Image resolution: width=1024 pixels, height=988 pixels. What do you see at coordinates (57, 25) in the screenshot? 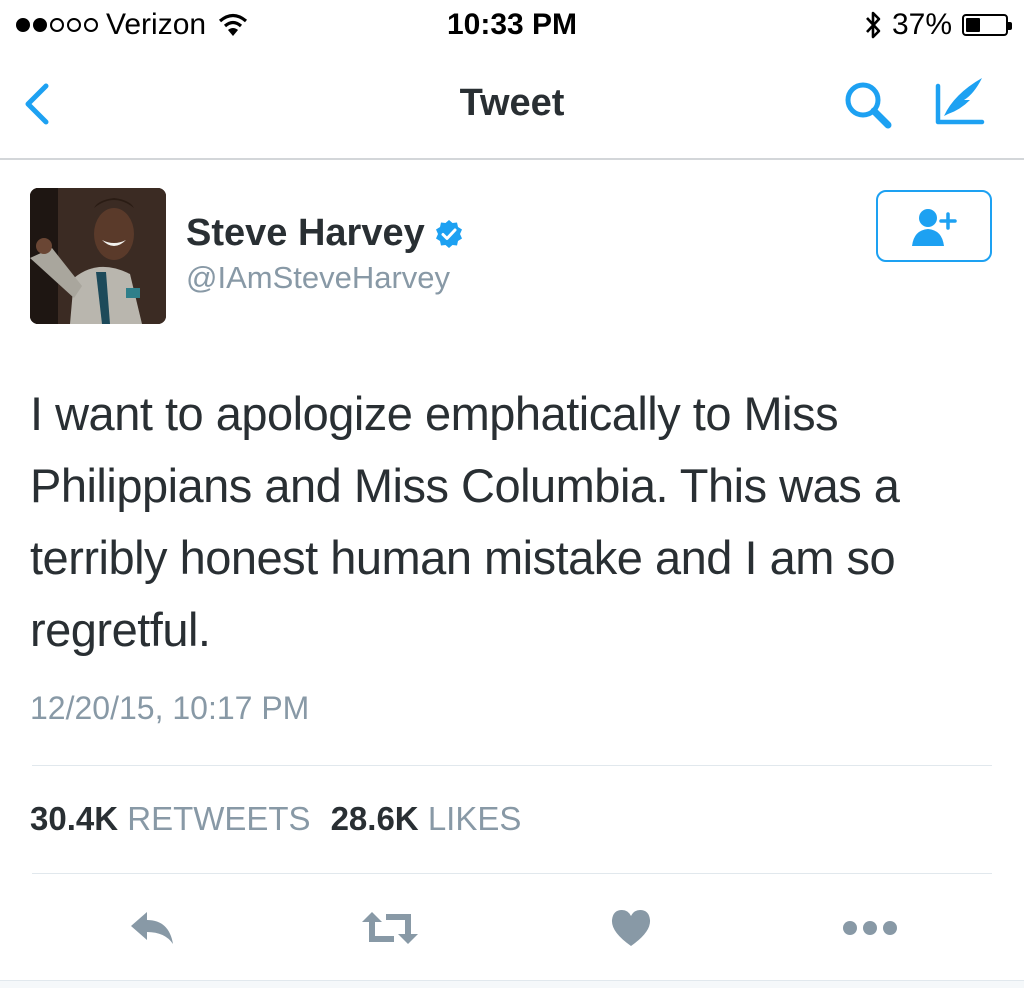
I see `signal-strength-icon` at bounding box center [57, 25].